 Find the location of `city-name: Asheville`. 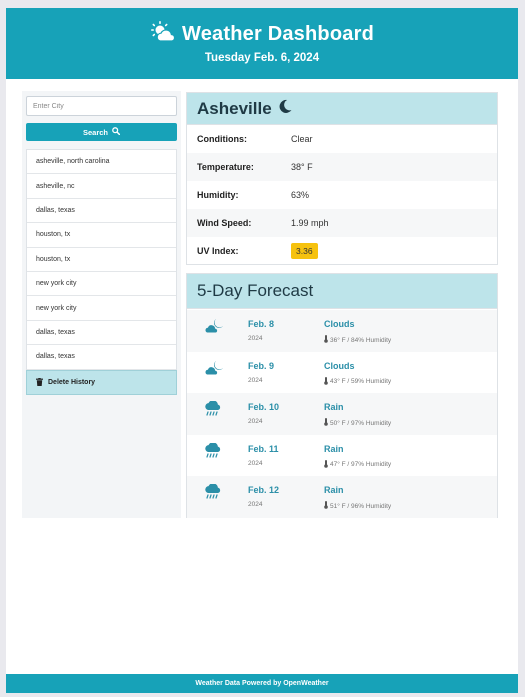

city-name: Asheville is located at coordinates (234, 108).